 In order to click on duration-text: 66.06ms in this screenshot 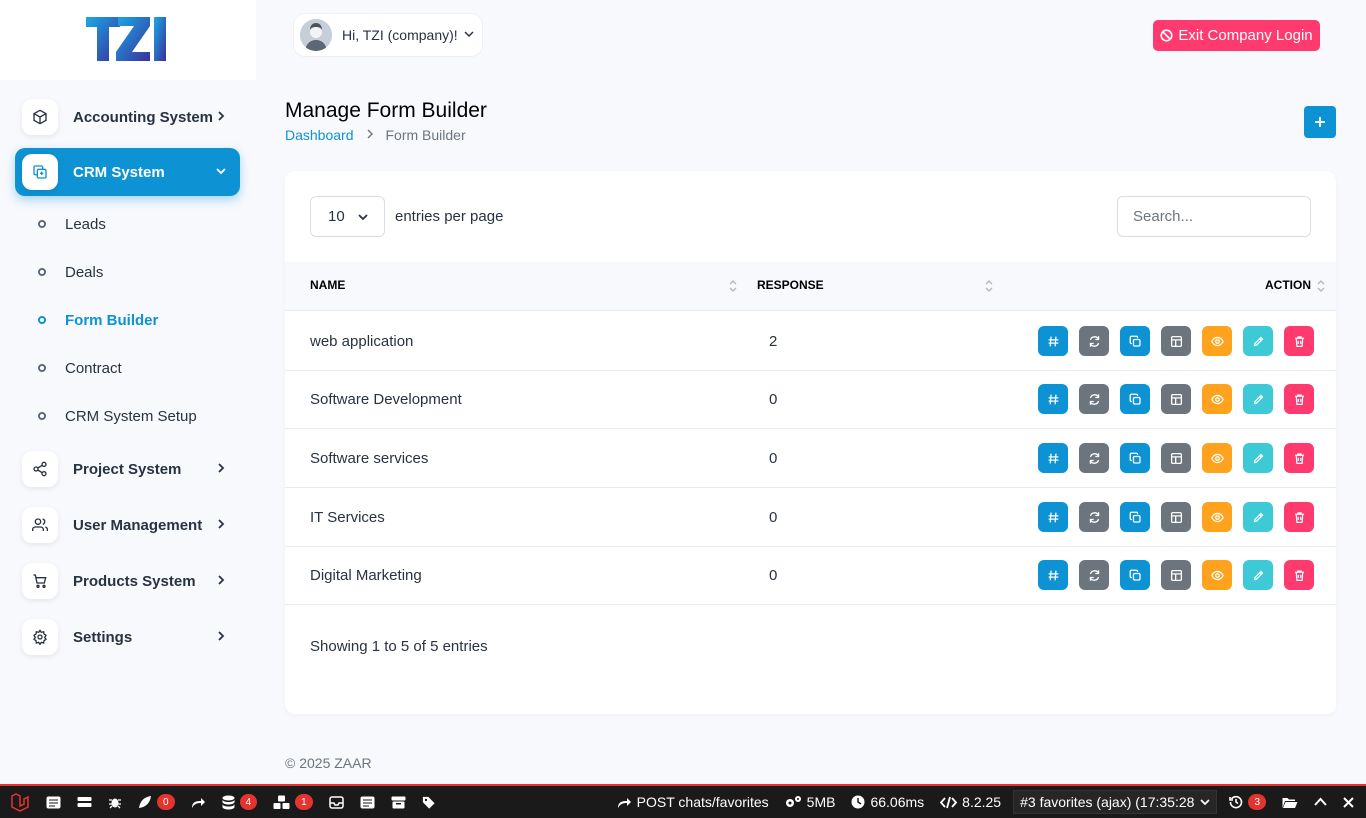, I will do `click(897, 802)`.